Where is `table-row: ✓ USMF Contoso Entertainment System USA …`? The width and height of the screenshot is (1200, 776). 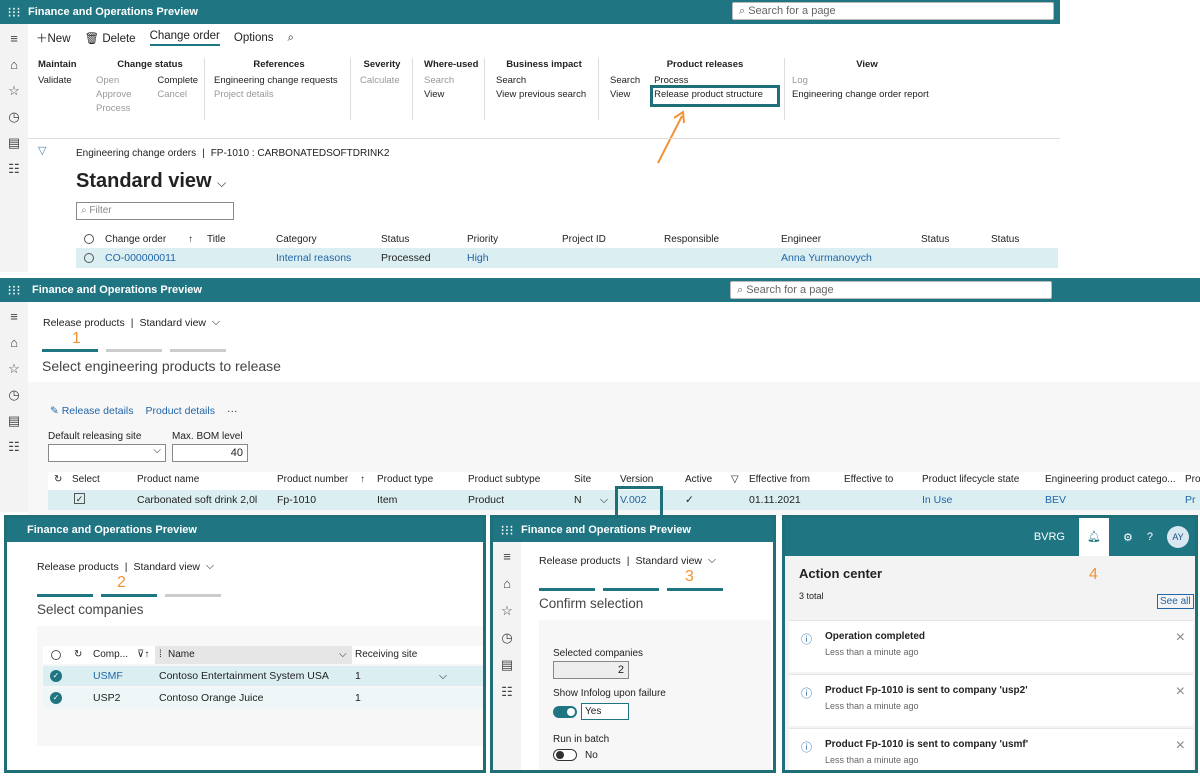
table-row: ✓ USMF Contoso Entertainment System USA … is located at coordinates (263, 676).